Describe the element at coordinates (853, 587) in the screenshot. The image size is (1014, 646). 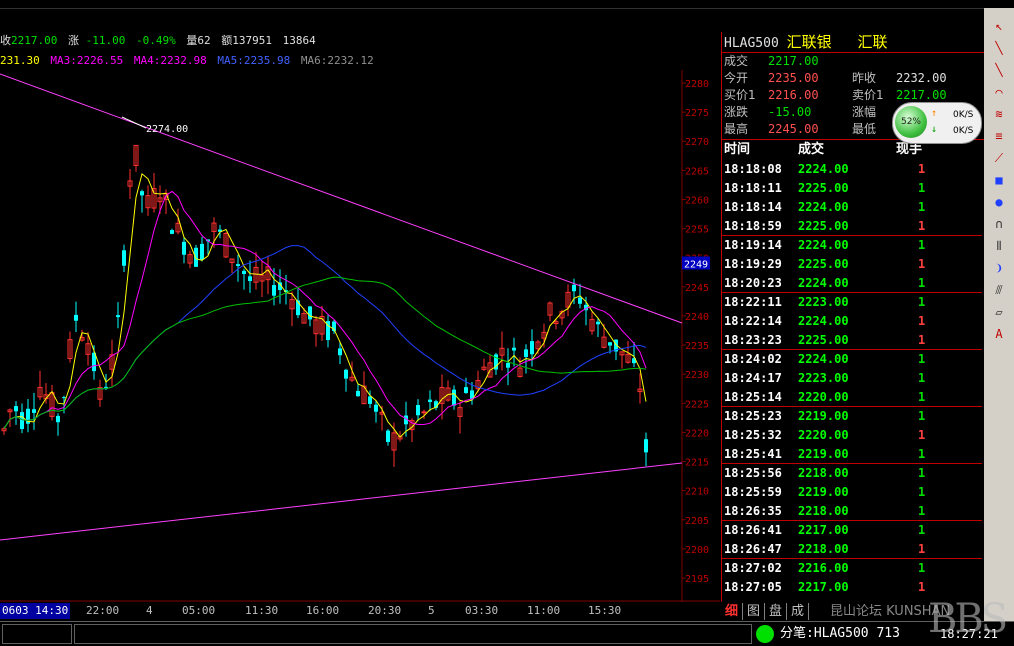
I see `trade-row: 18:27:05 2217.00 1` at that location.